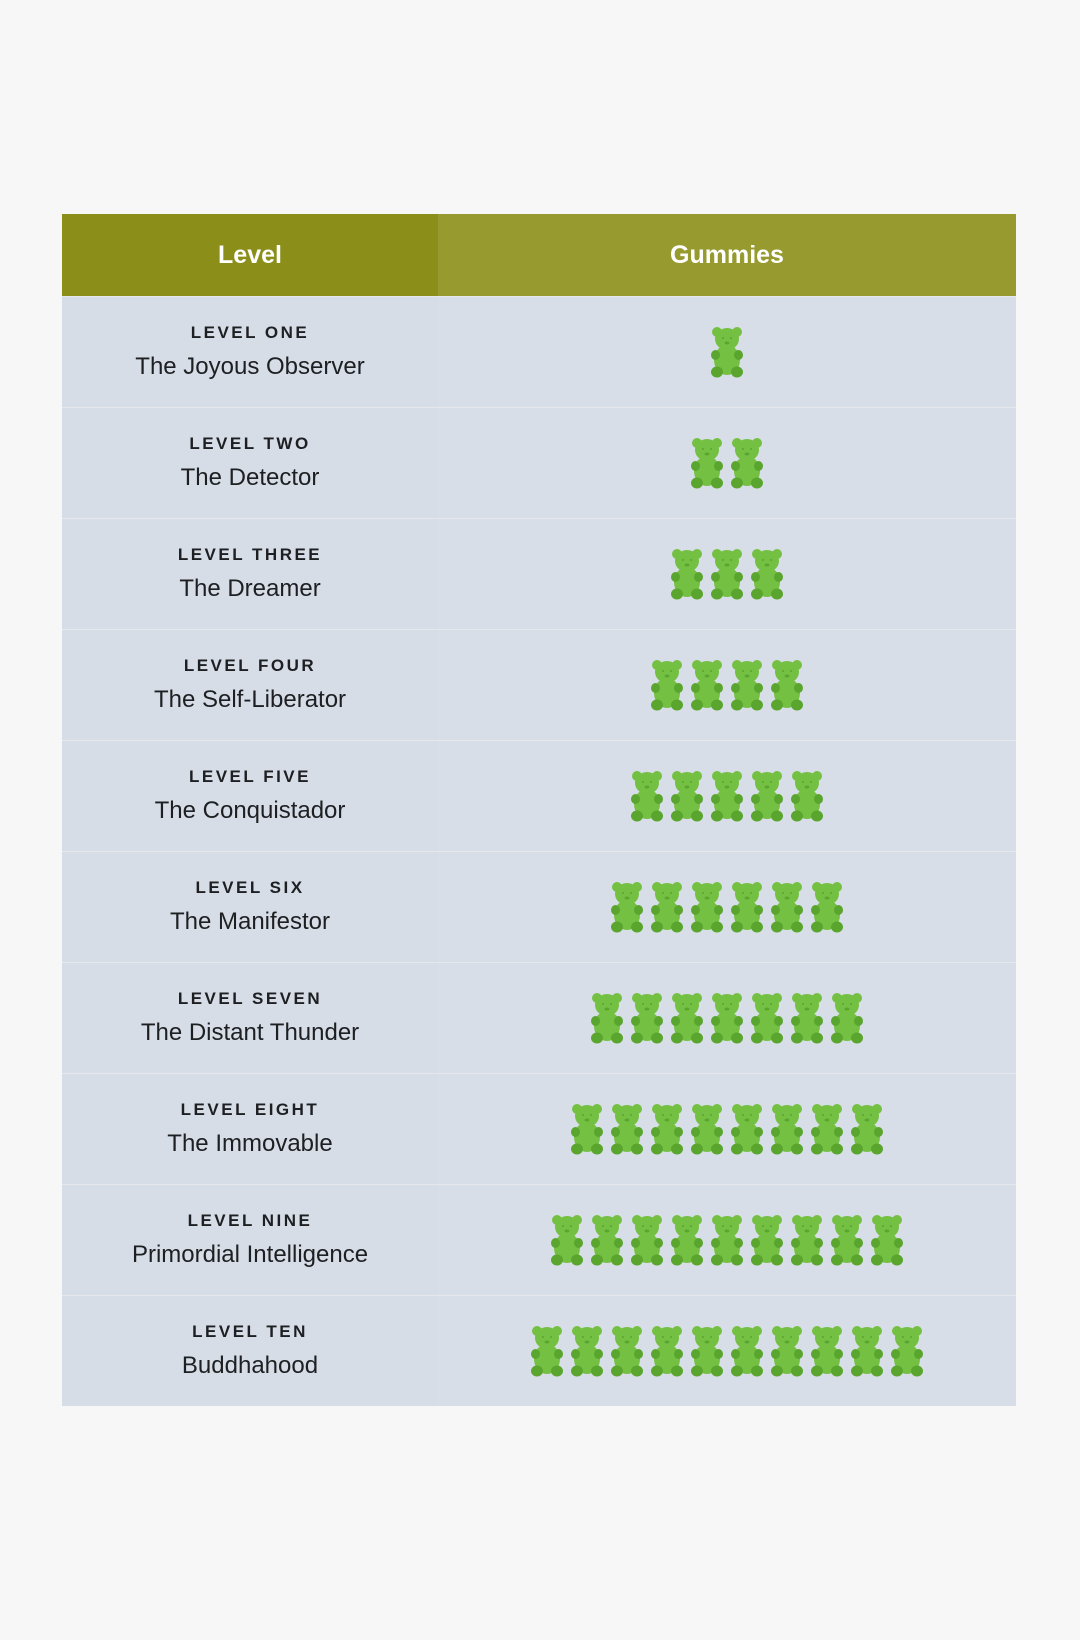  Describe the element at coordinates (250, 665) in the screenshot. I see `level-label: LEVEL FOUR` at that location.